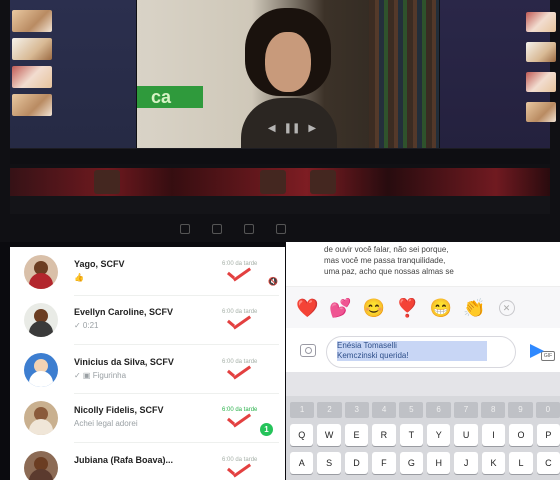  I want to click on key-l: L, so click(521, 463).